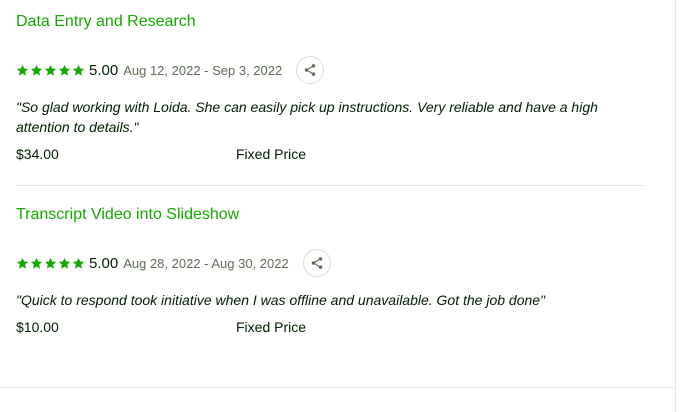 The height and width of the screenshot is (412, 680). I want to click on job-divider, so click(330, 185).